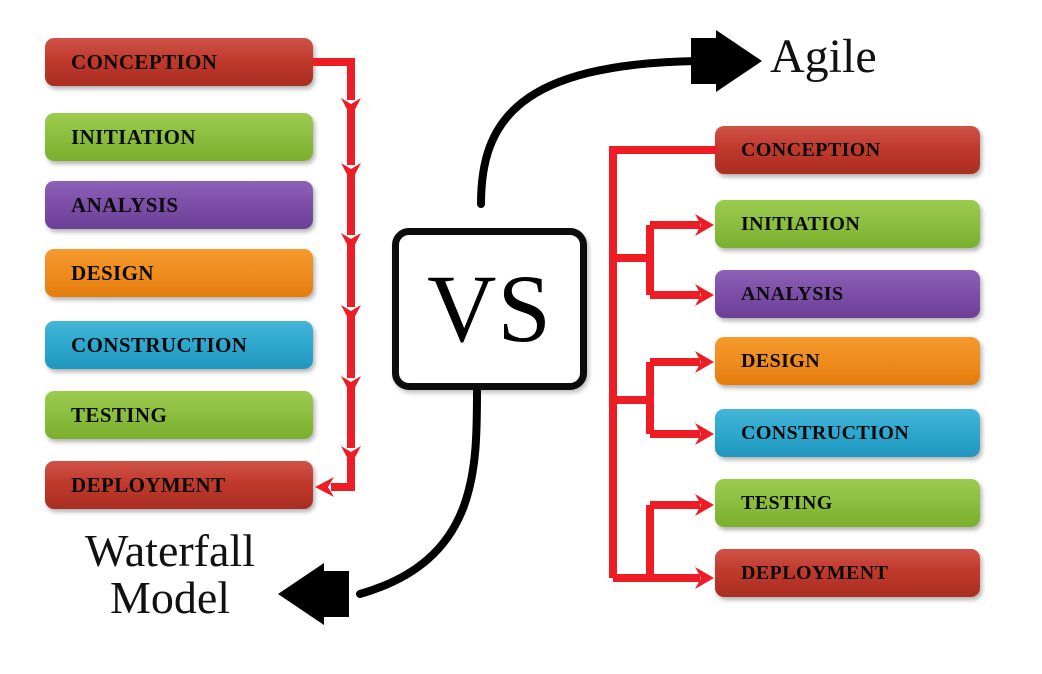  I want to click on waterfall-stage-construction: CONSTRUCTION, so click(179, 345).